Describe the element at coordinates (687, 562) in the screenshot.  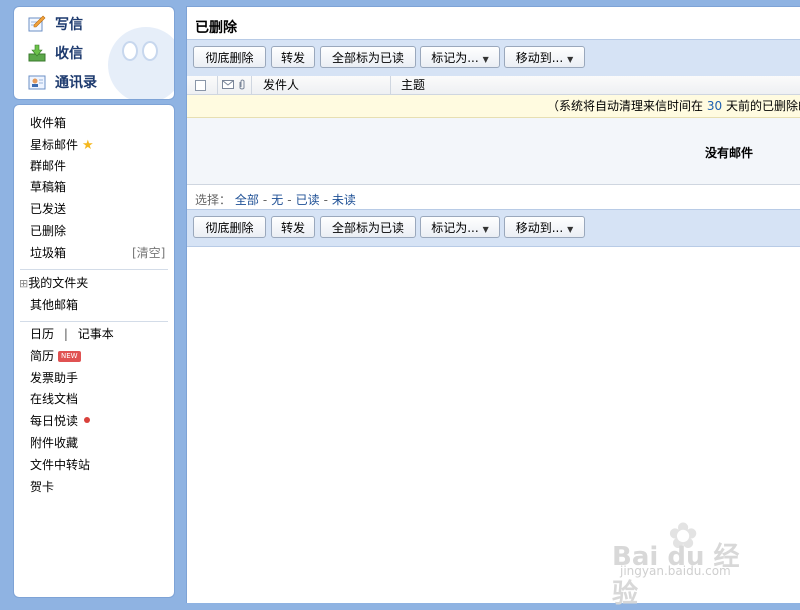
I see `baidu-jingyan-watermark: ✿ Bai du 经验 jingyan.baidu.com` at that location.